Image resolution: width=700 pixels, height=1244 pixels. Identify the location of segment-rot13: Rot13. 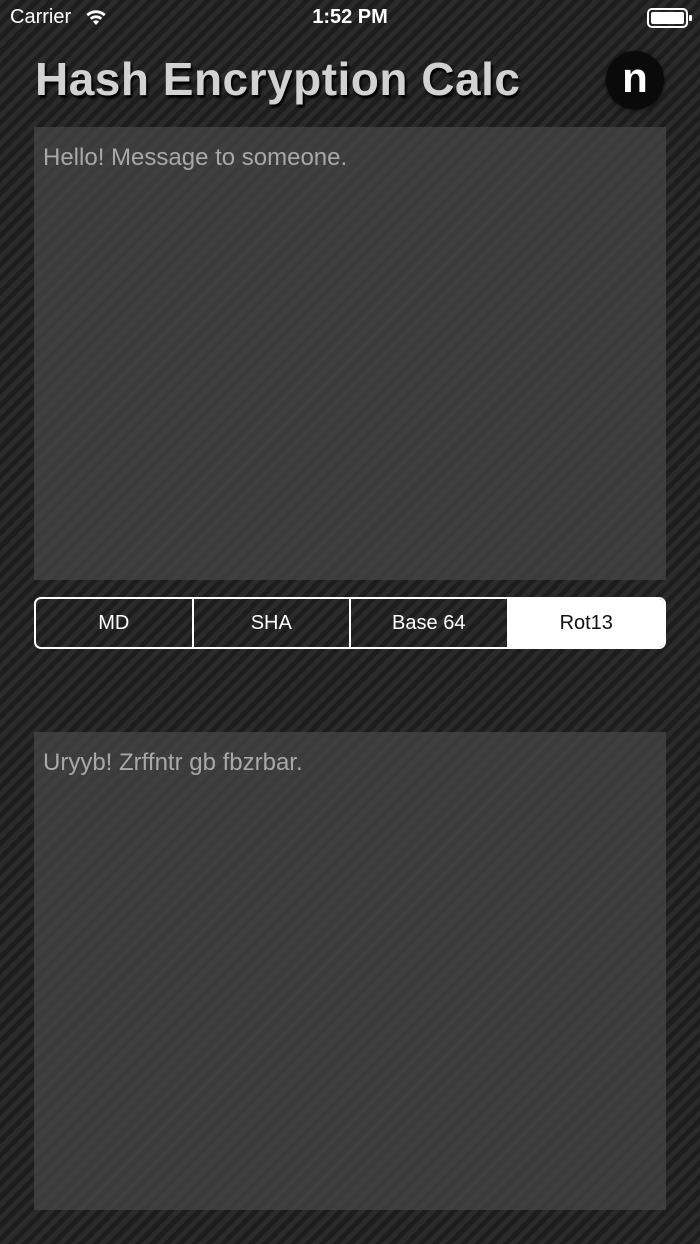
(586, 623).